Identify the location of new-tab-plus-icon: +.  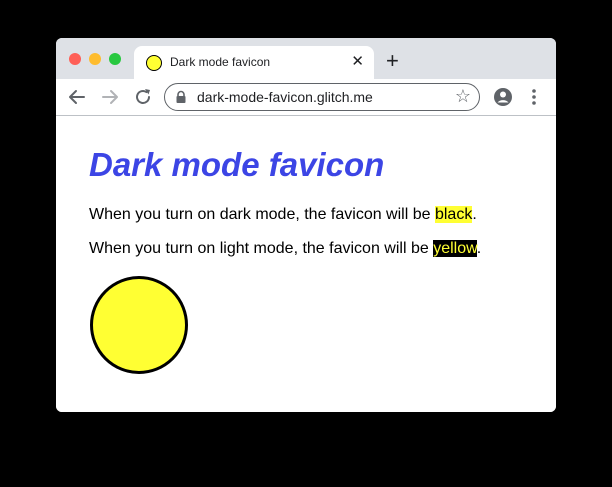
(392, 61).